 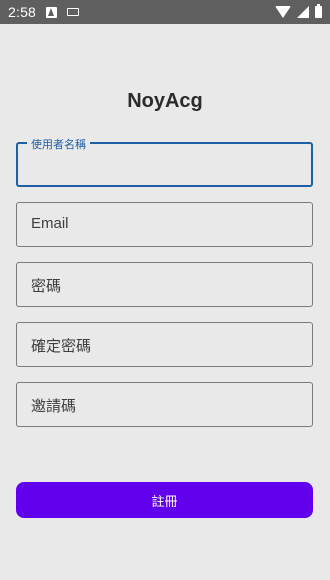 What do you see at coordinates (283, 12) in the screenshot?
I see `wifi-icon` at bounding box center [283, 12].